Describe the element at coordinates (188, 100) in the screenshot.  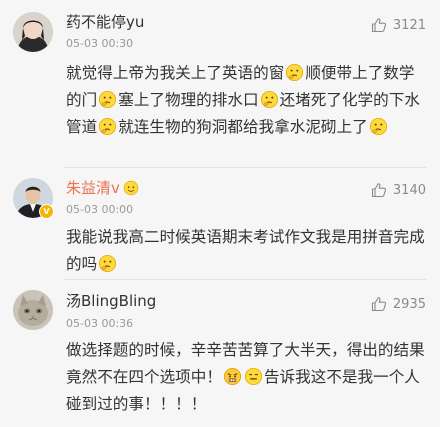
I see `comment-text-segment: 塞上了物理的排水口` at that location.